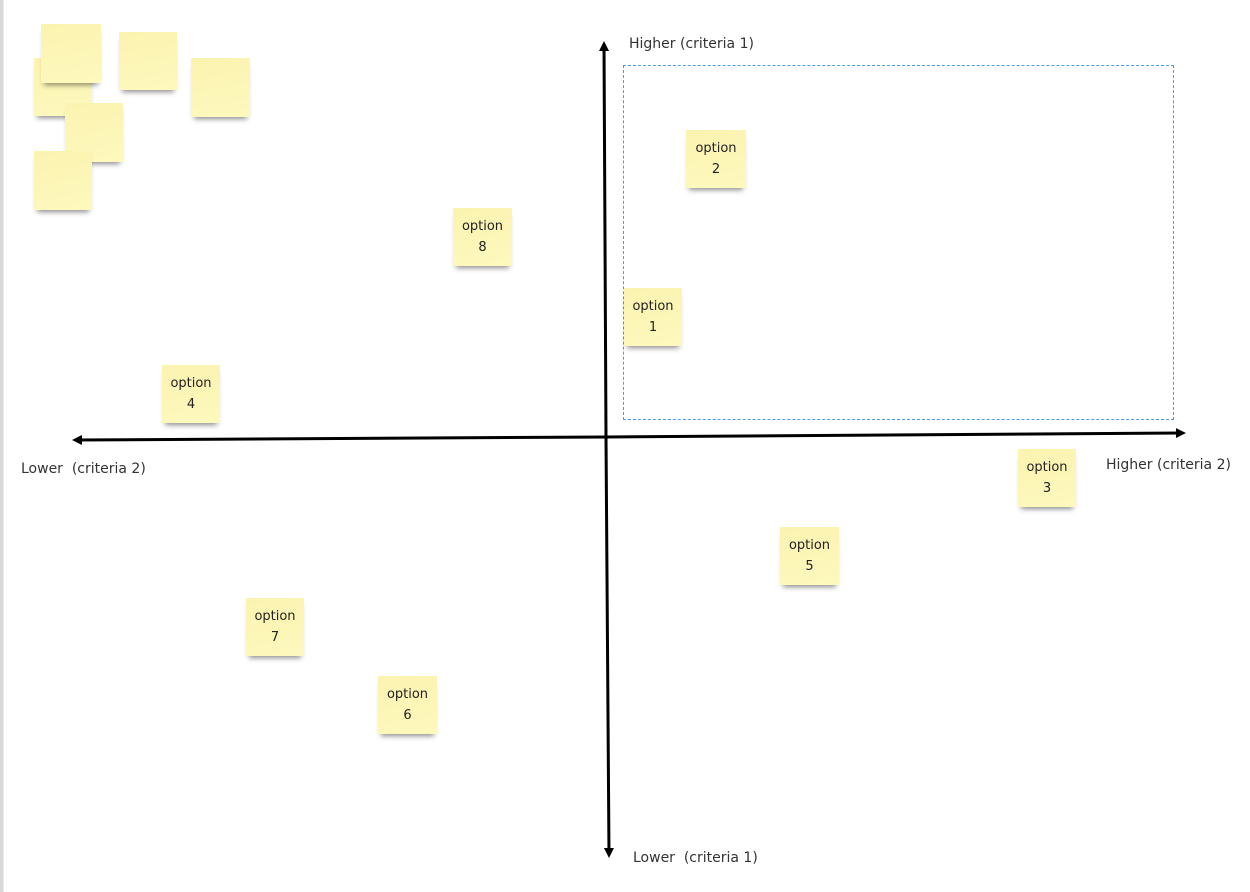 Image resolution: width=1250 pixels, height=892 pixels. I want to click on sticky-note-option-8: option 8, so click(482, 237).